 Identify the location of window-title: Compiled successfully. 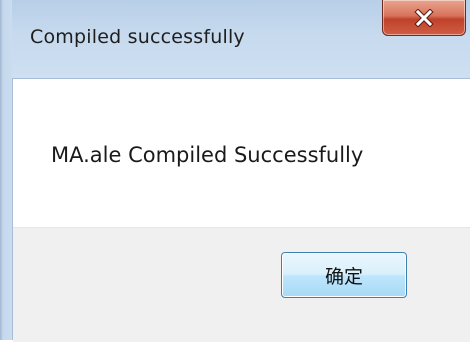
(137, 37).